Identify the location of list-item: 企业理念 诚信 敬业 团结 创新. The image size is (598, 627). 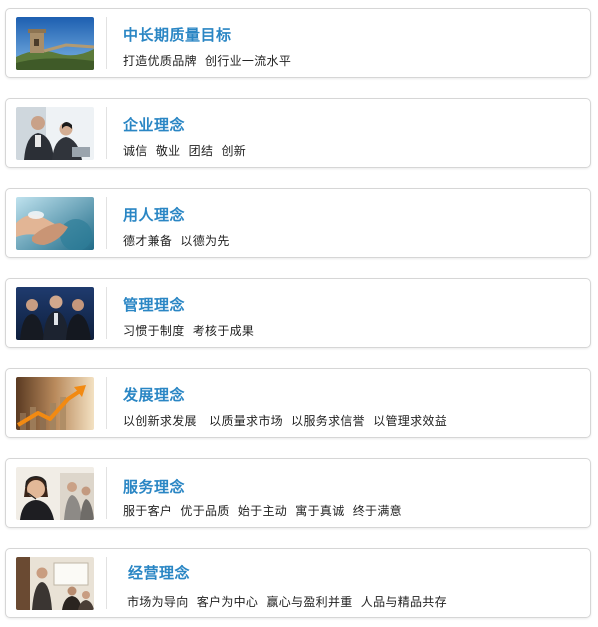
(298, 133).